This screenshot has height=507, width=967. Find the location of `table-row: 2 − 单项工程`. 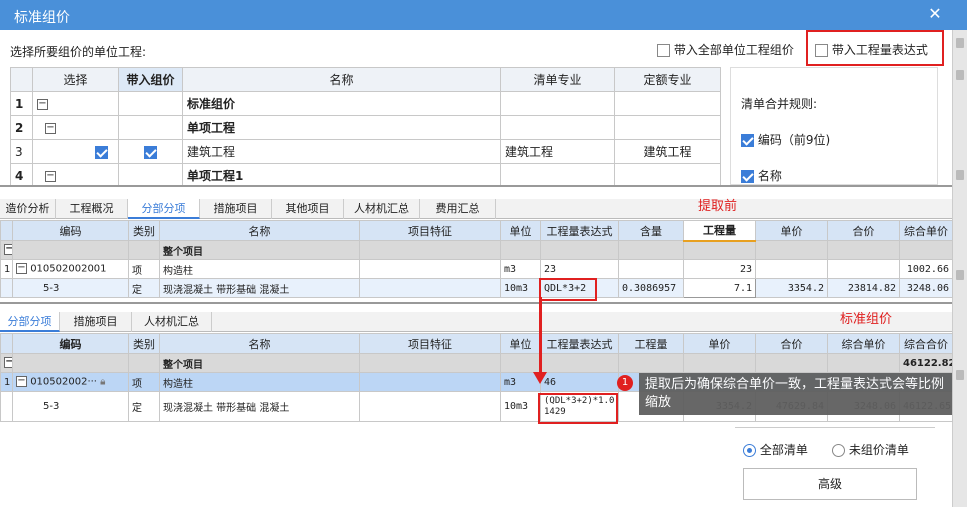

table-row: 2 − 单项工程 is located at coordinates (365, 127).